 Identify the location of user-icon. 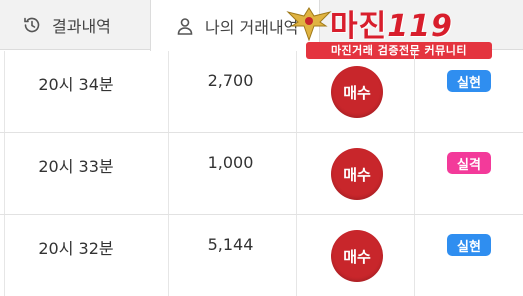
(185, 26).